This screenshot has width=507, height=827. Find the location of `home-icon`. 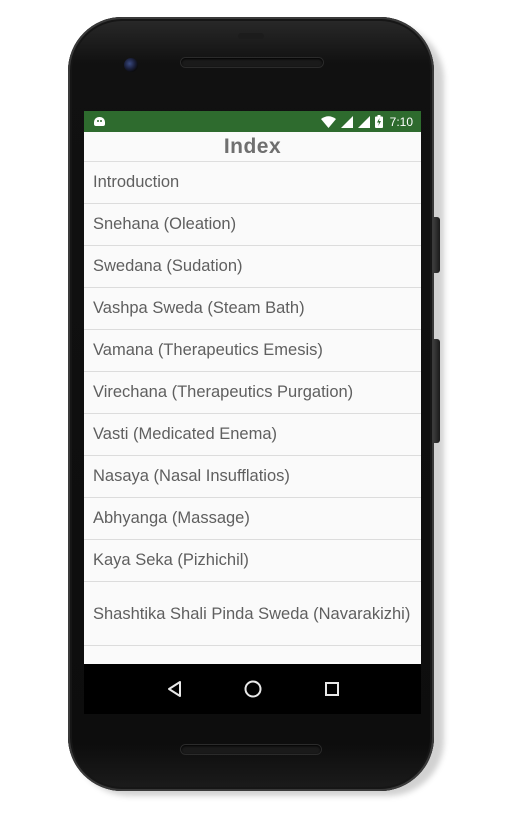

home-icon is located at coordinates (252, 689).